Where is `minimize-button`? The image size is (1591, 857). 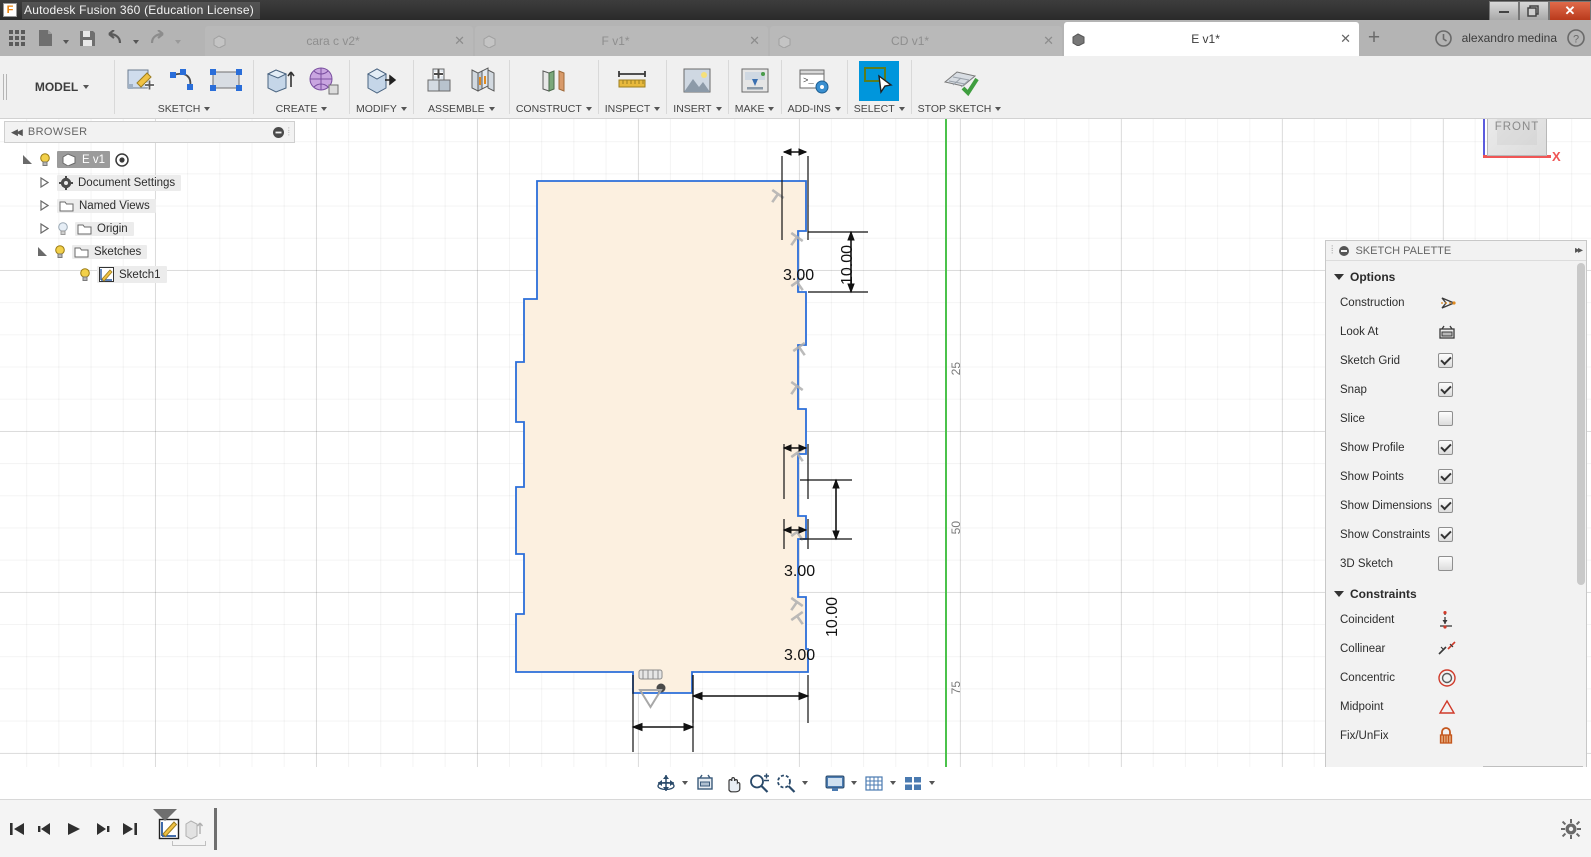 minimize-button is located at coordinates (1504, 10).